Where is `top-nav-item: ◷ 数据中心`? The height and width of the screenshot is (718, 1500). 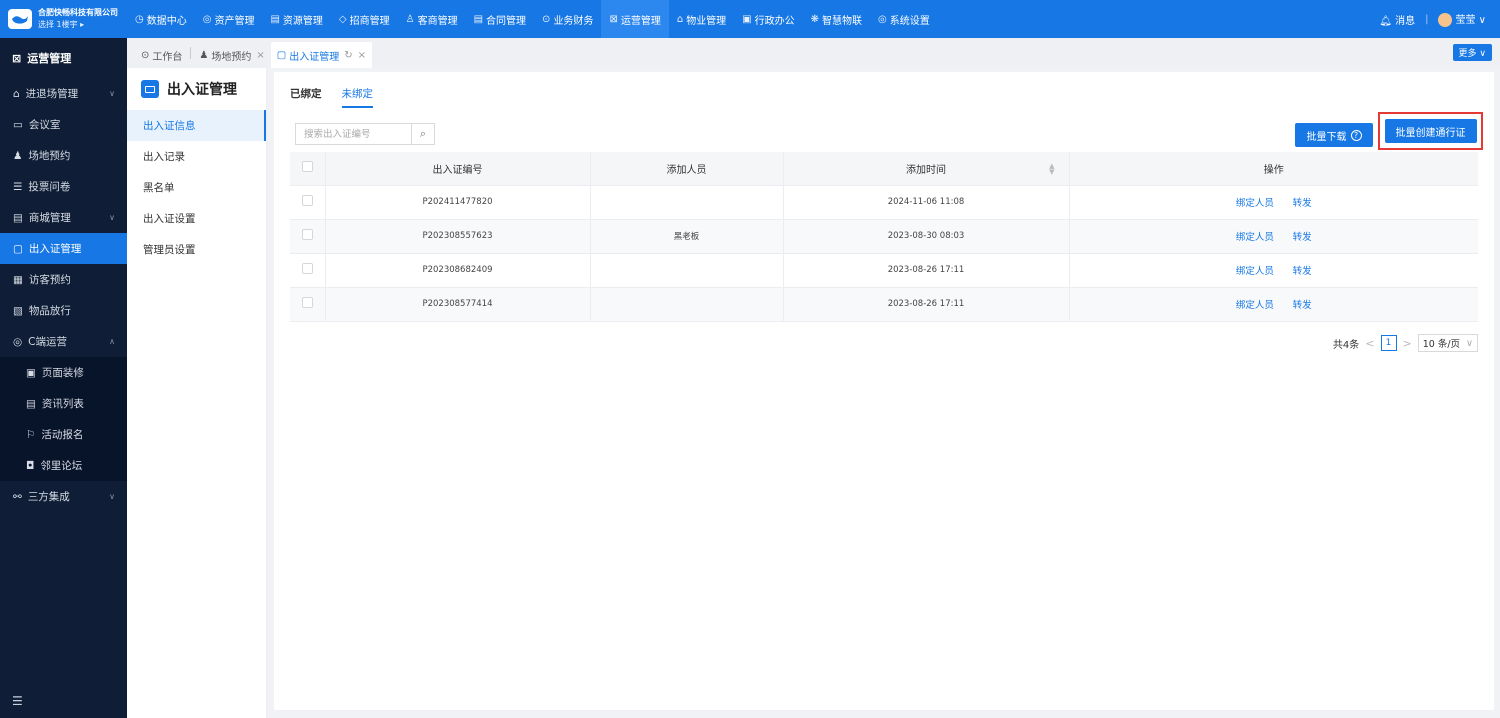 top-nav-item: ◷ 数据中心 is located at coordinates (161, 19).